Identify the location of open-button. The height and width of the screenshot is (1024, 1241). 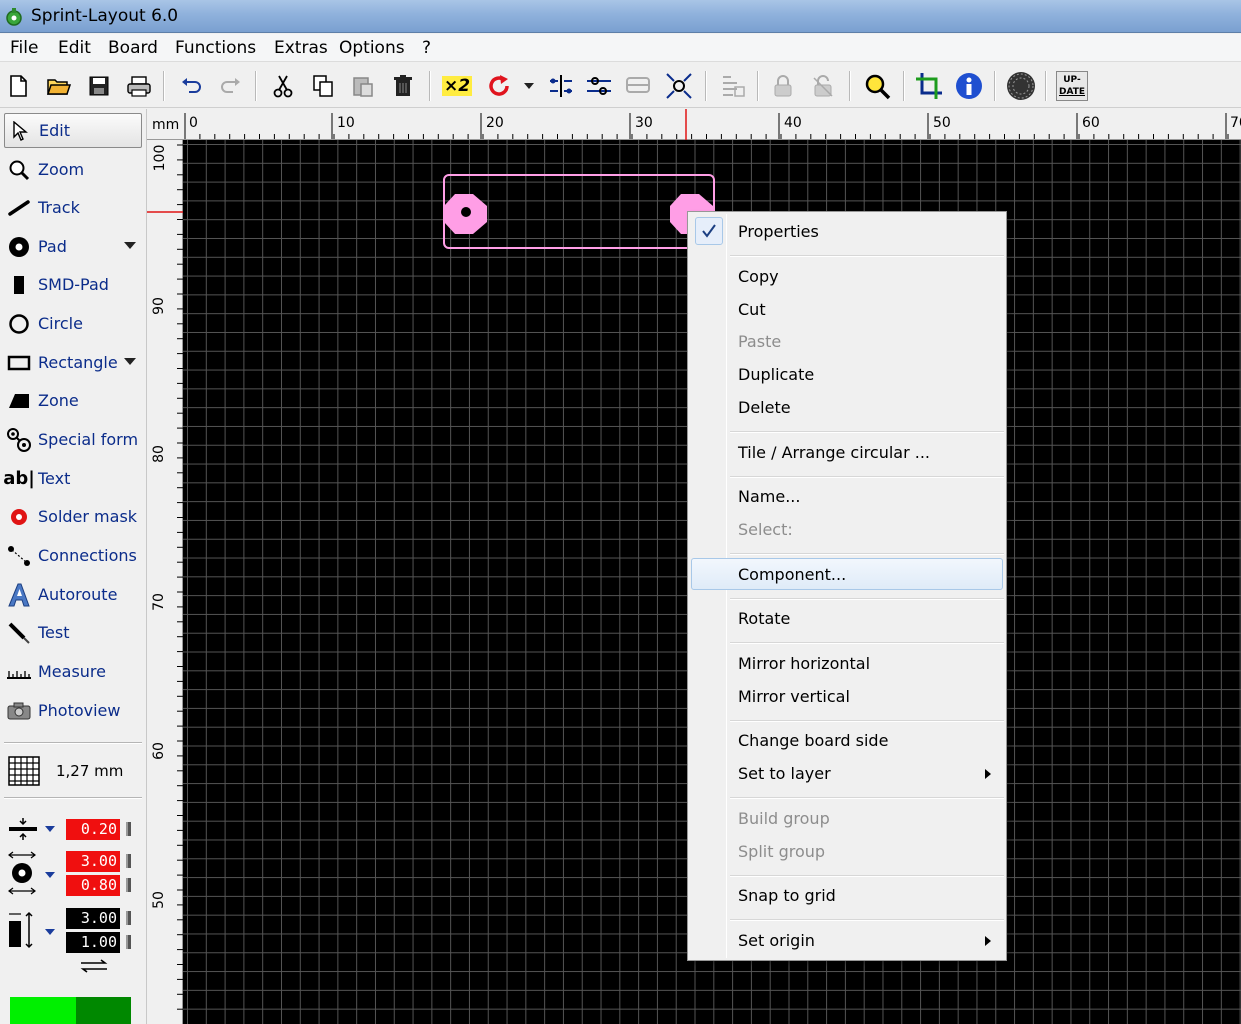
(59, 86).